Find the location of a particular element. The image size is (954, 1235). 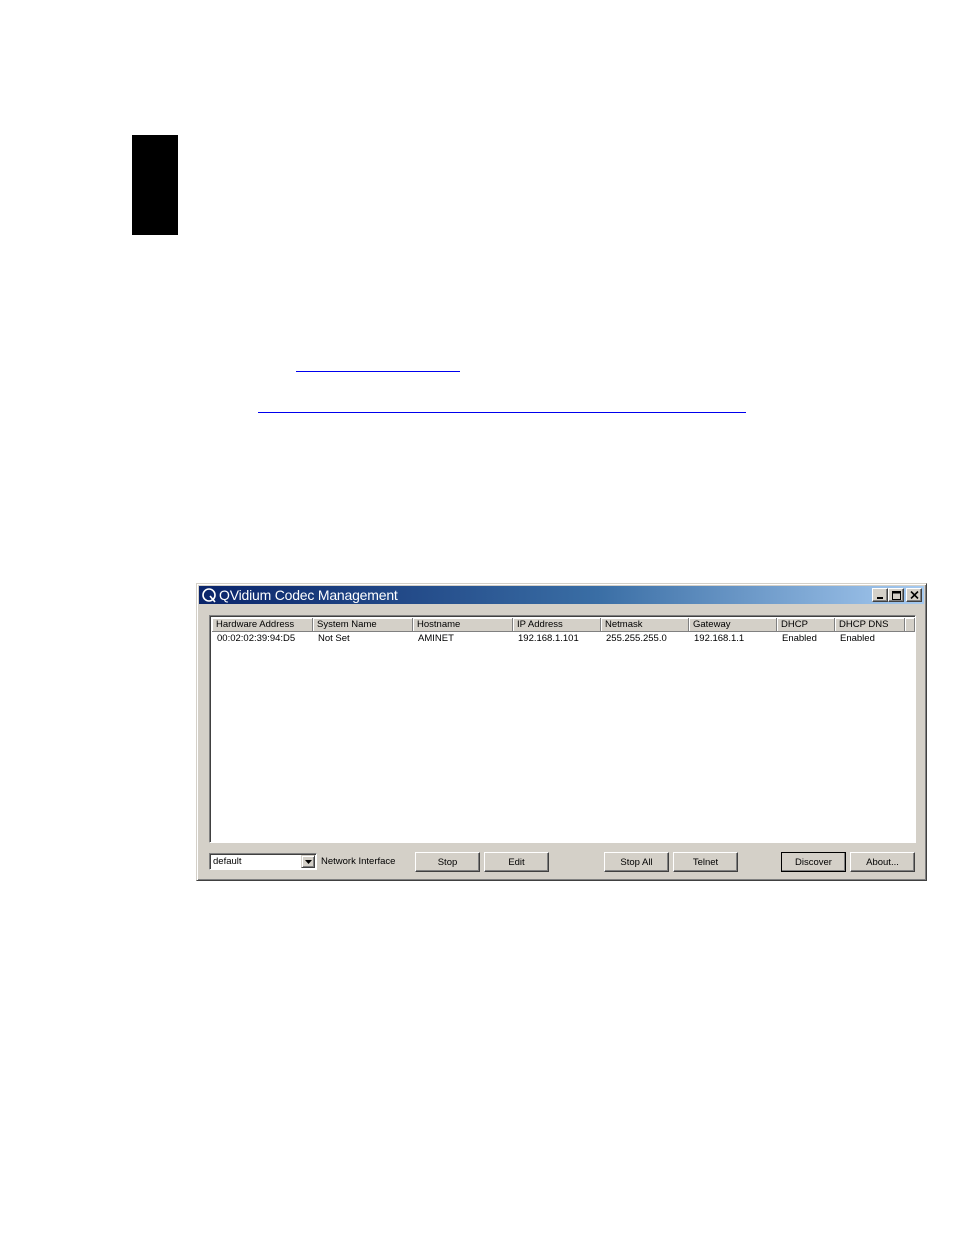

stop-all-button: Stop All is located at coordinates (636, 862).